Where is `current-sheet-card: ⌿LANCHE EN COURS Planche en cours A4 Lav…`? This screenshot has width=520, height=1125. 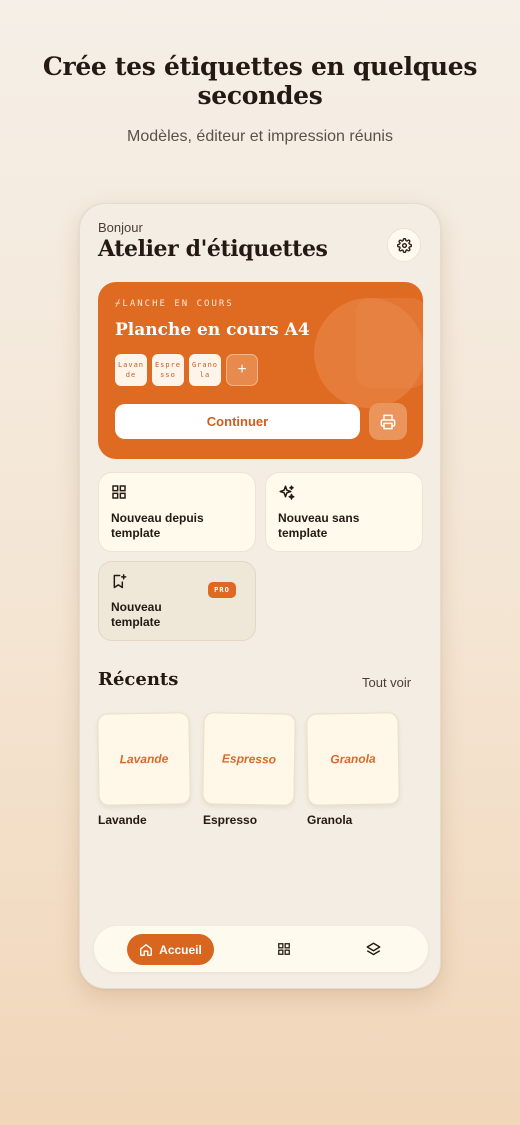
current-sheet-card: ⌿LANCHE EN COURS Planche en cours A4 Lav… is located at coordinates (260, 370).